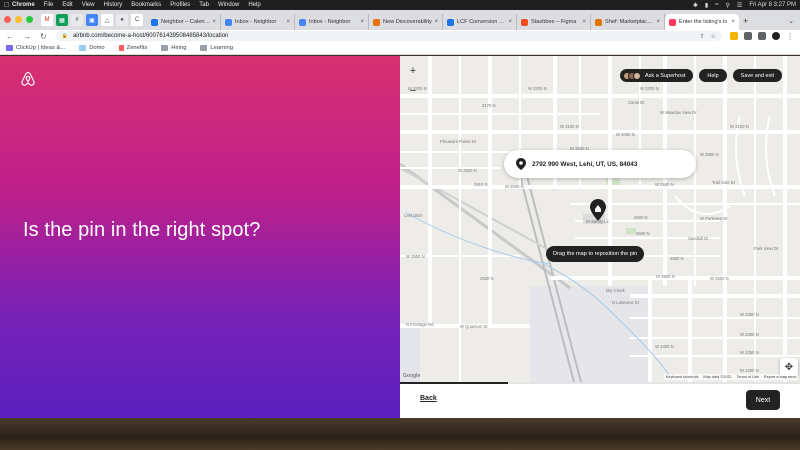 The height and width of the screenshot is (450, 800). Describe the element at coordinates (332, 22) in the screenshot. I see `tab-inbox-2: Inbox - Neighbor ×` at that location.